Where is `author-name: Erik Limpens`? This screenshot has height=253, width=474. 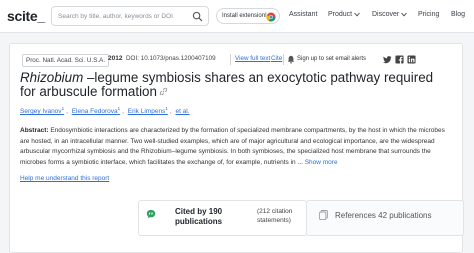
author-name: Erik Limpens is located at coordinates (146, 112).